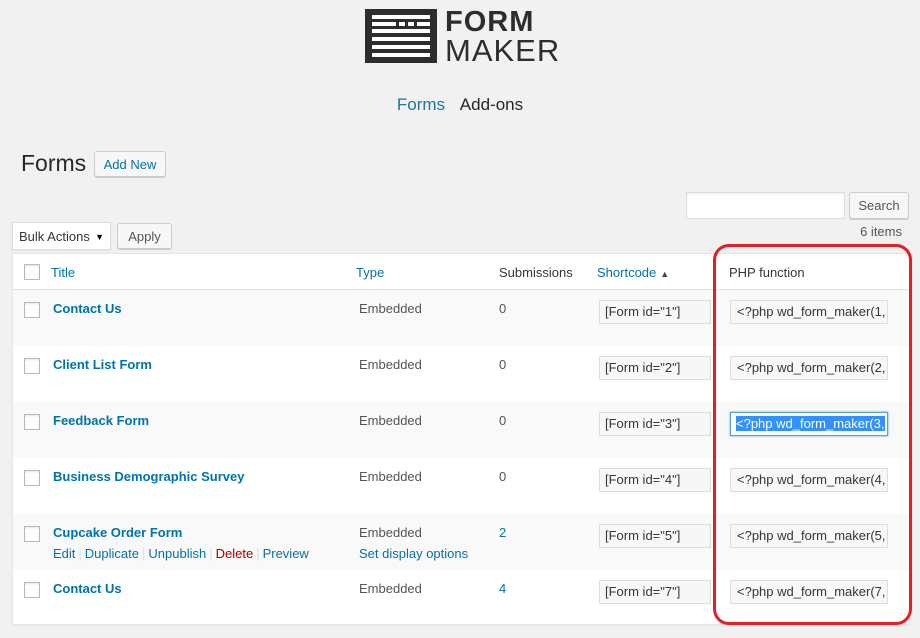  I want to click on form-title-link: Feedback Form, so click(101, 420).